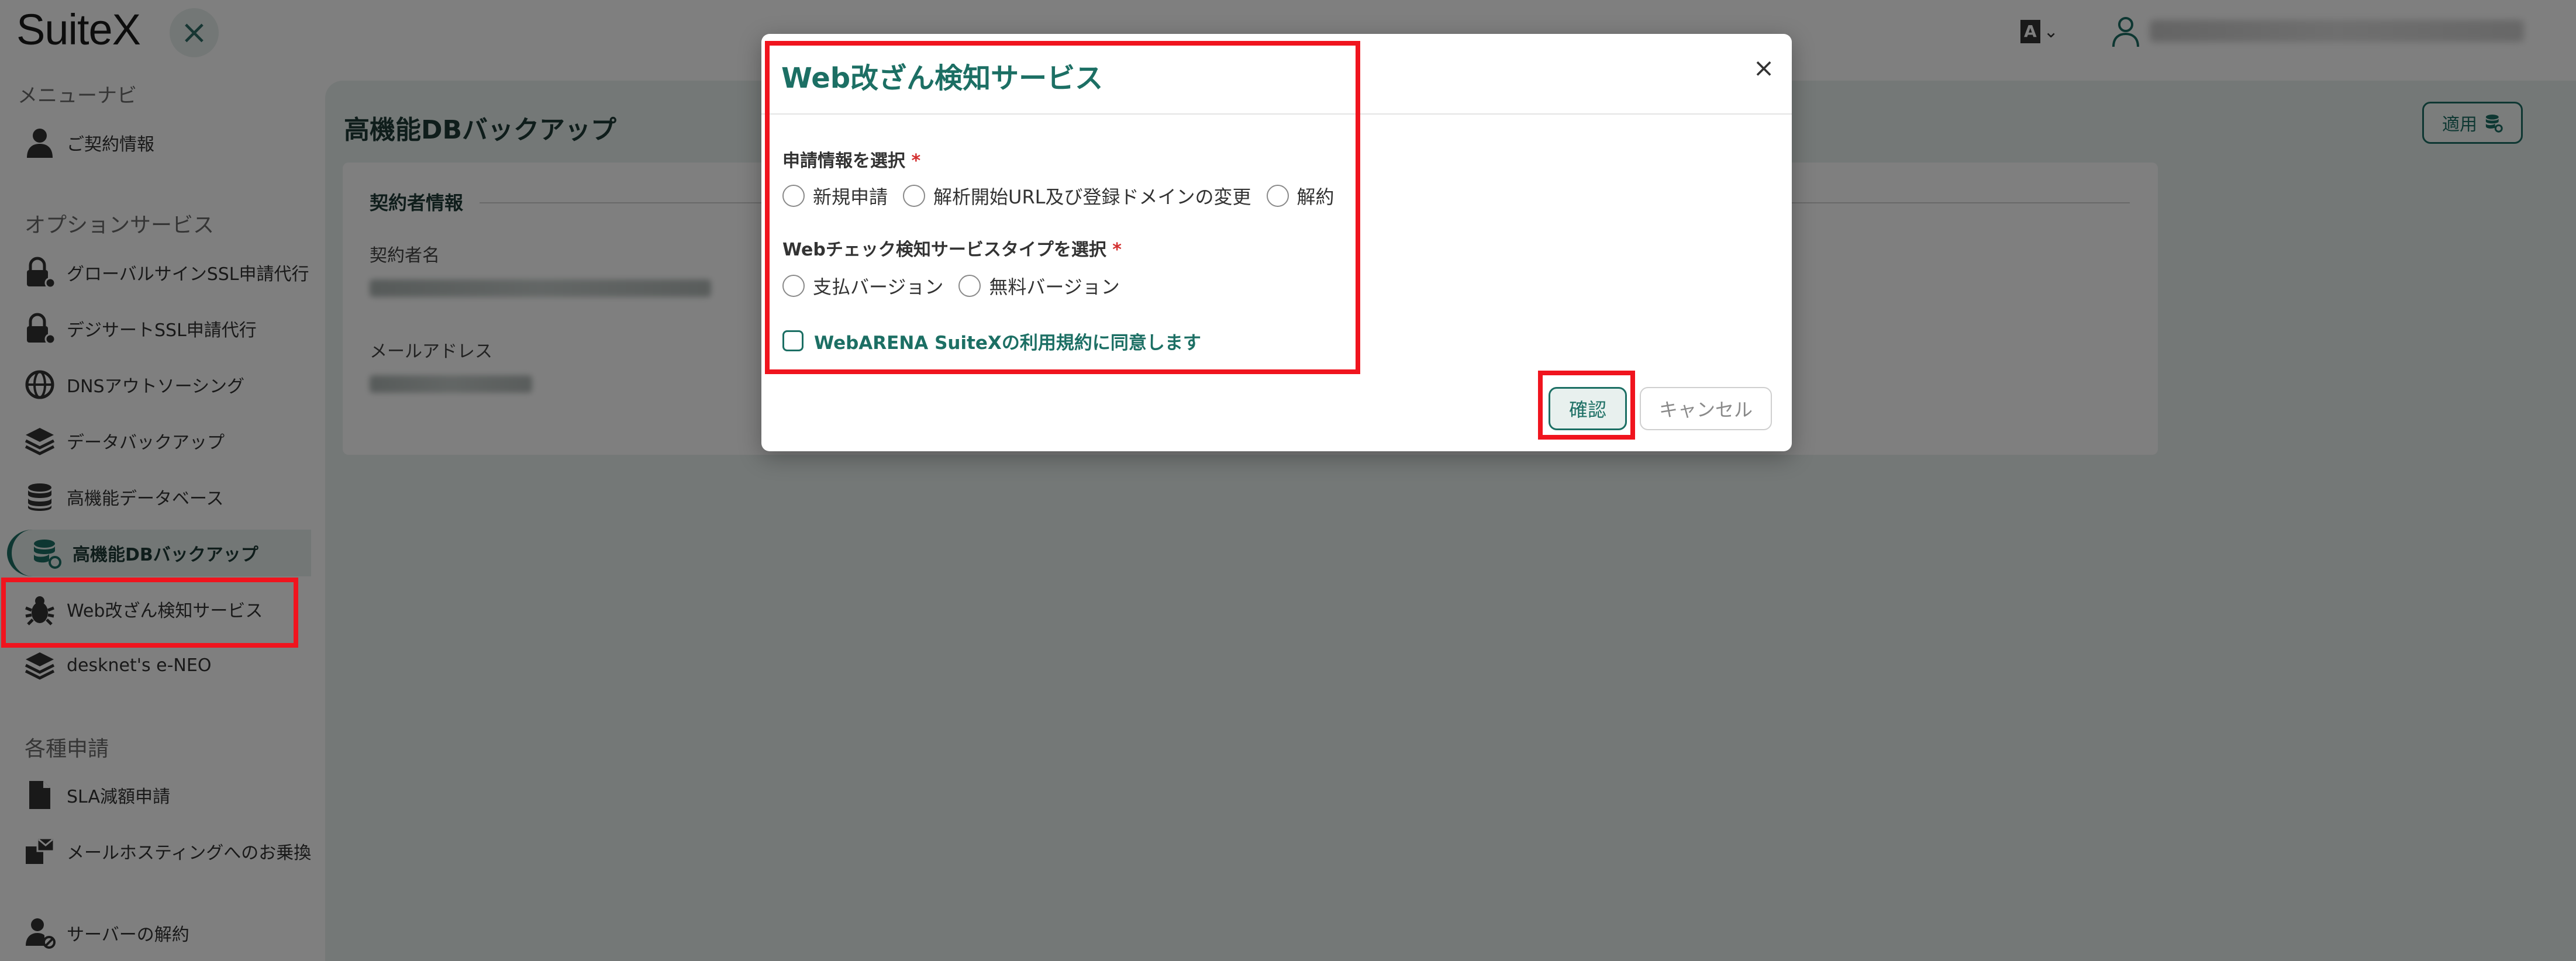 The width and height of the screenshot is (2576, 961). I want to click on radio-cancellation: 解約, so click(1300, 195).